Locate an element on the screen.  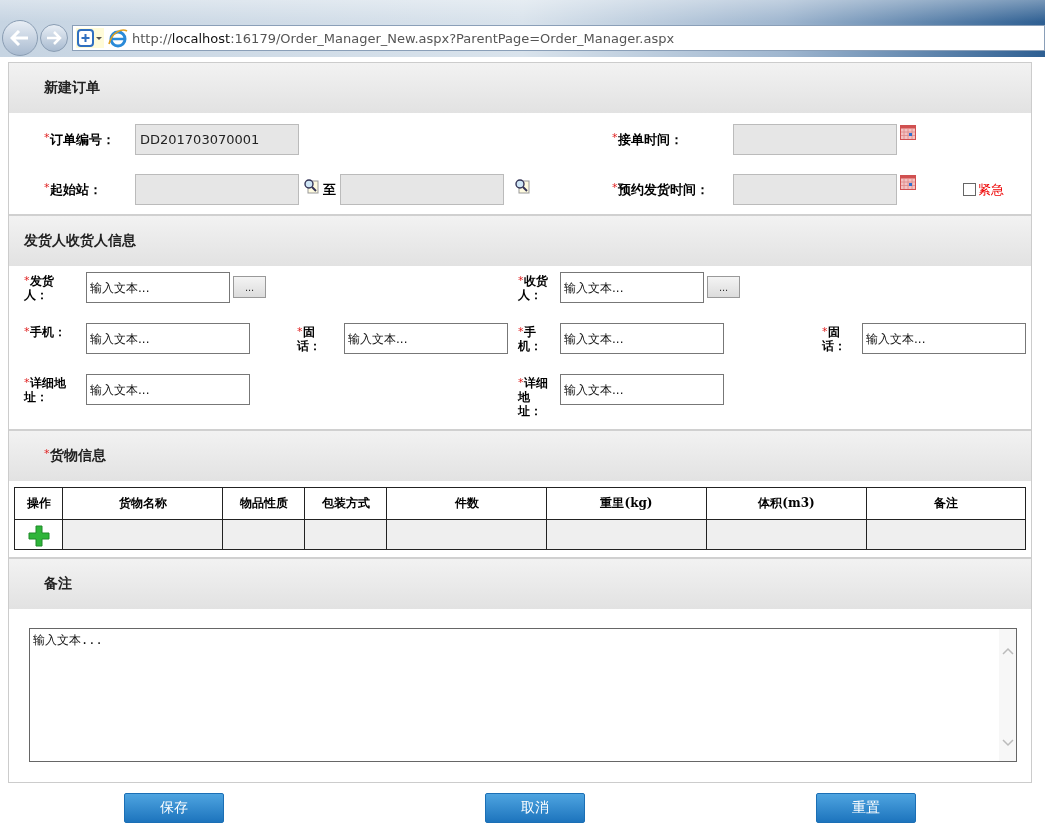
section-title: 备注 is located at coordinates (58, 584).